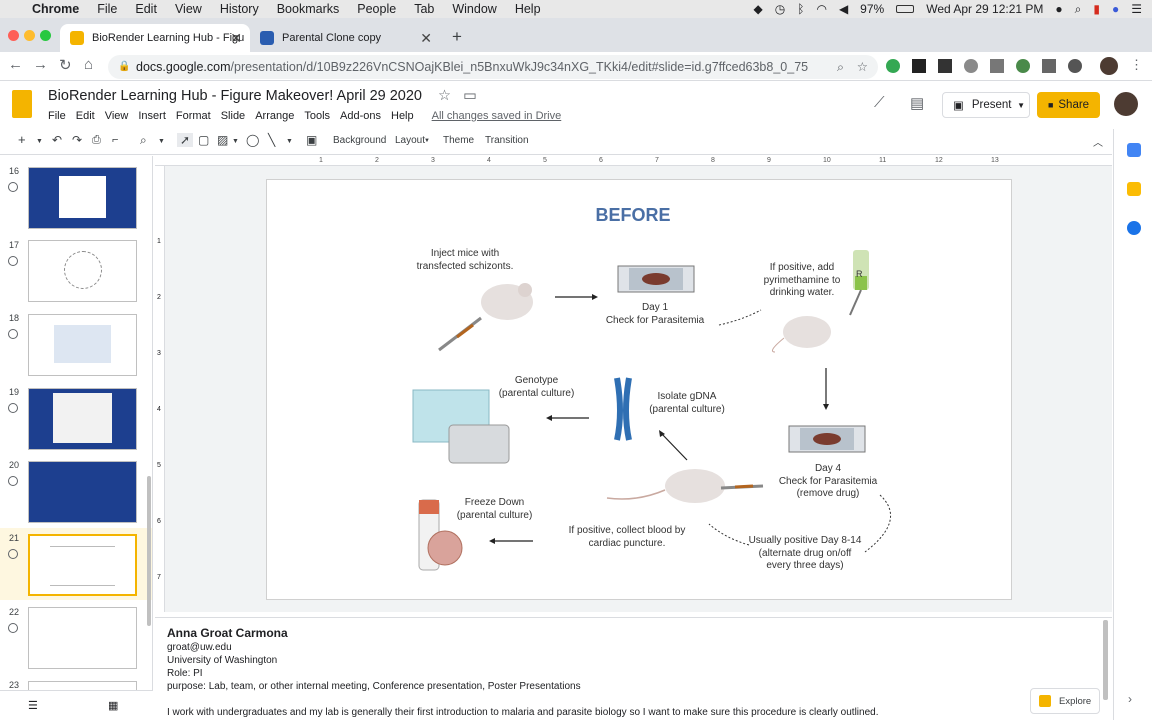 The width and height of the screenshot is (1152, 720). Describe the element at coordinates (780, 9) in the screenshot. I see `time-machine-icon: ◷` at that location.